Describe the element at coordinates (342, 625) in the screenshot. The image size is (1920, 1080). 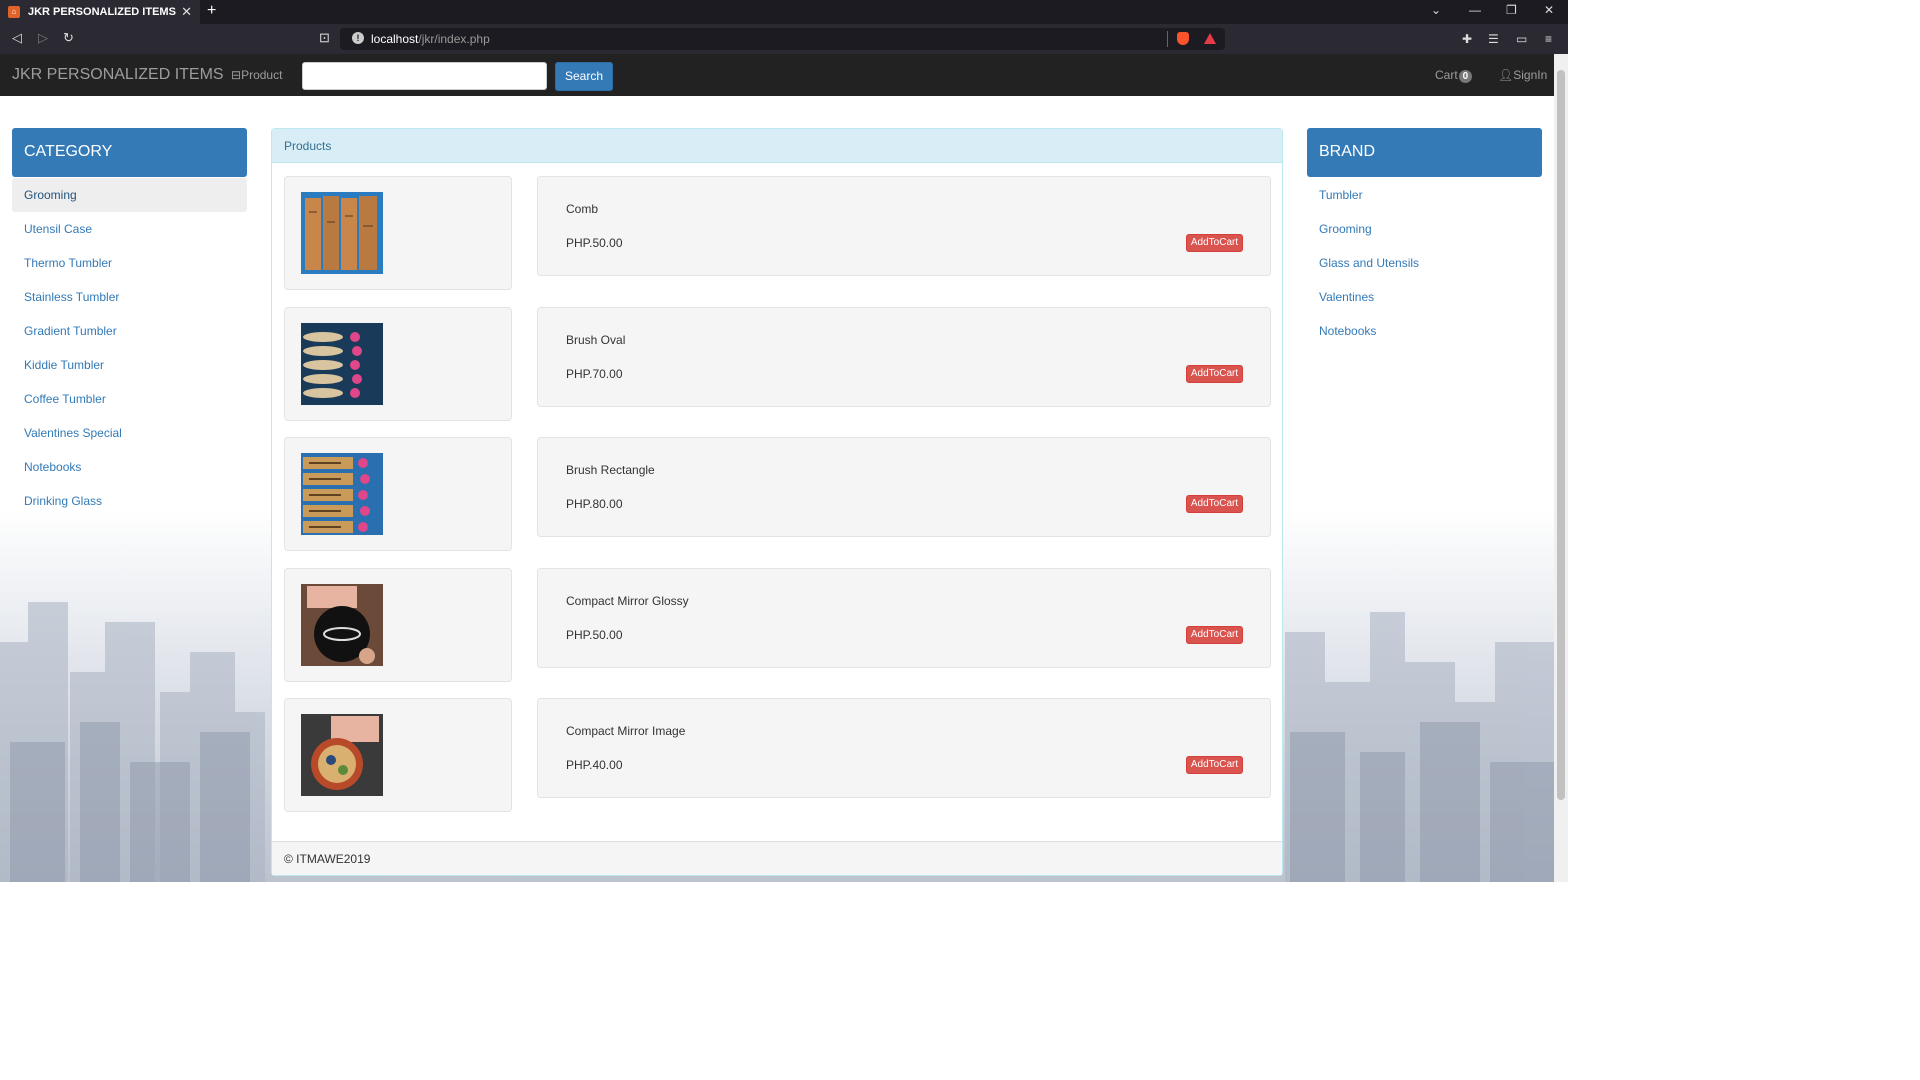
I see `product-image-compact-mirror-glossy` at that location.